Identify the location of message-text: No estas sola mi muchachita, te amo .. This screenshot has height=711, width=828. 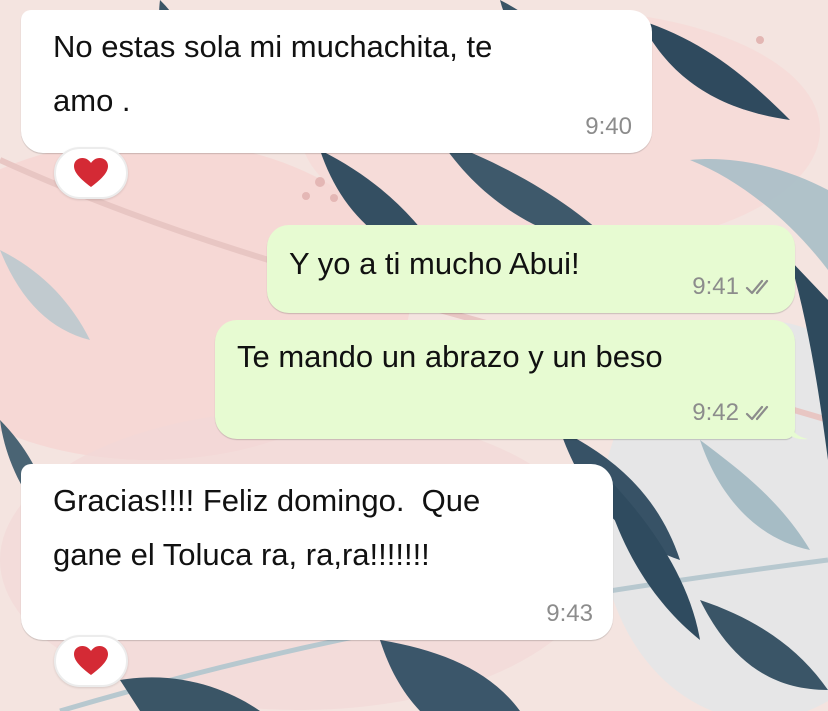
(273, 73).